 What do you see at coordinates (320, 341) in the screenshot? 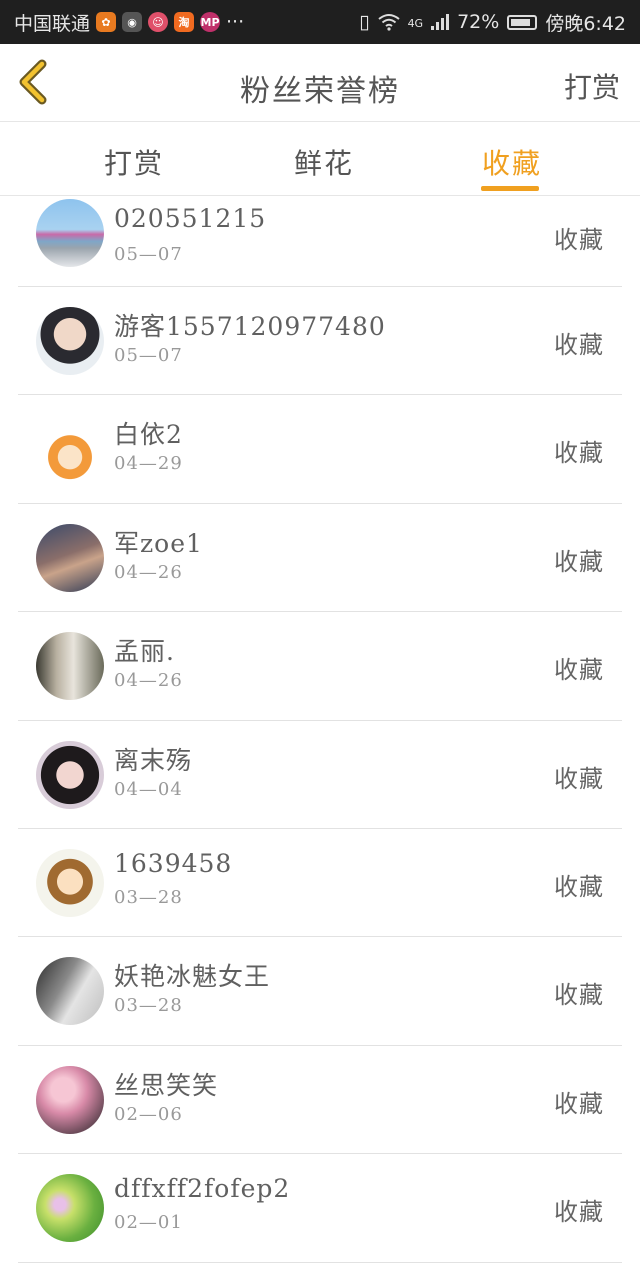
I see `list-item: 游客1557120977480 05—07 收藏` at bounding box center [320, 341].